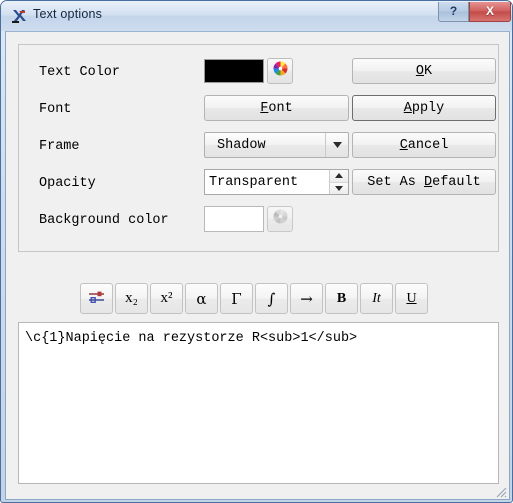 The height and width of the screenshot is (503, 513). Describe the element at coordinates (19, 16) in the screenshot. I see `app-icon` at that location.